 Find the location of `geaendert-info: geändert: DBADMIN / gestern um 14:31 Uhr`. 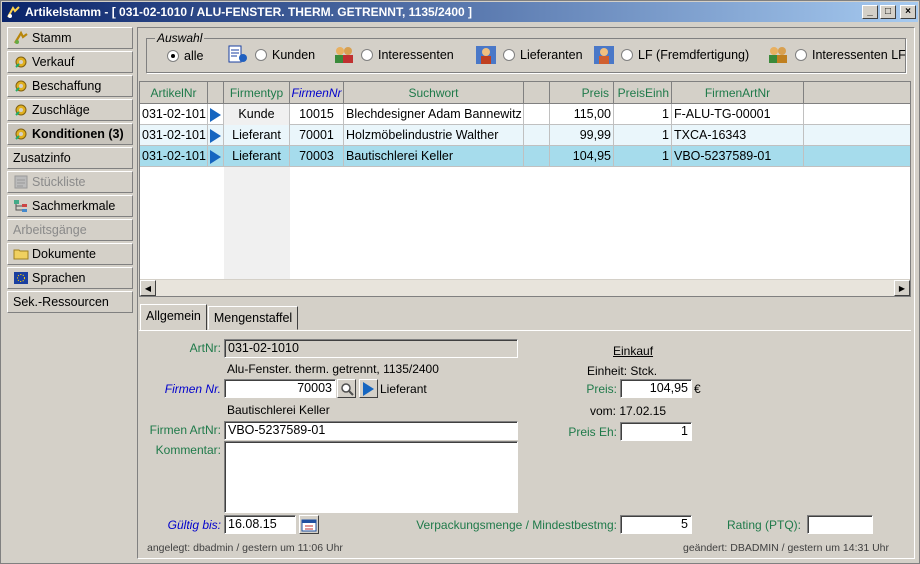

geaendert-info: geändert: DBADMIN / gestern um 14:31 Uhr is located at coordinates (785, 548).